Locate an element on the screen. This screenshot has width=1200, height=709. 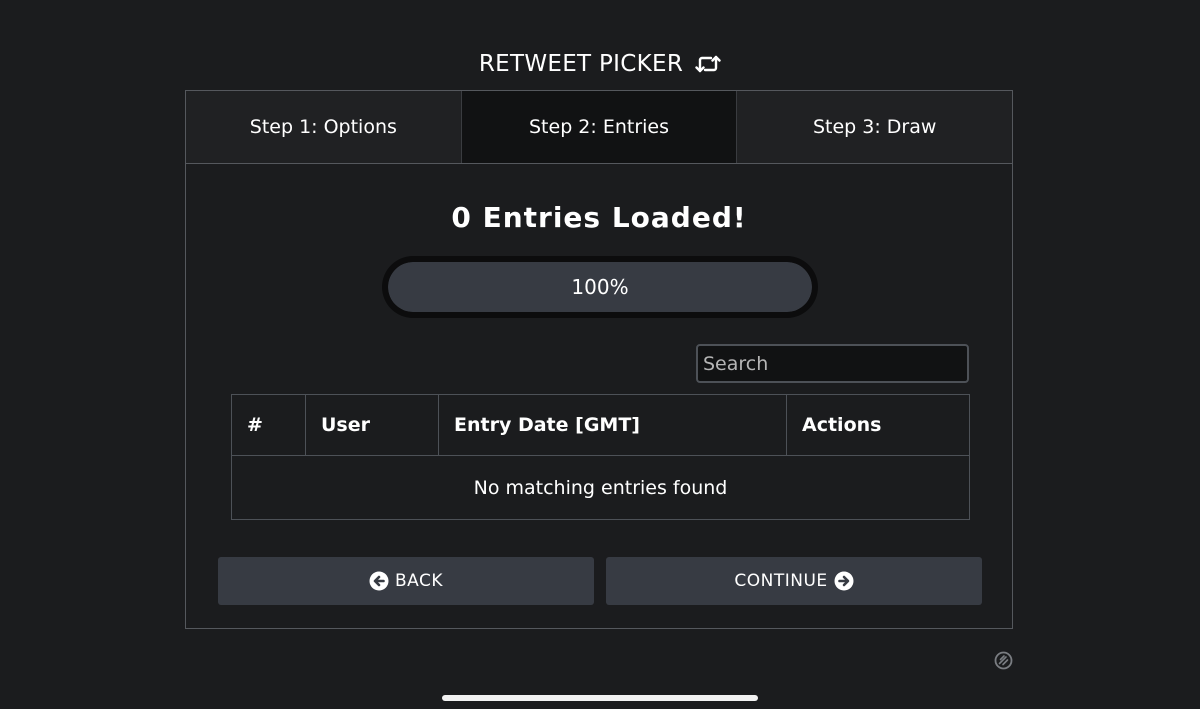
progress-track: 100% is located at coordinates (600, 287).